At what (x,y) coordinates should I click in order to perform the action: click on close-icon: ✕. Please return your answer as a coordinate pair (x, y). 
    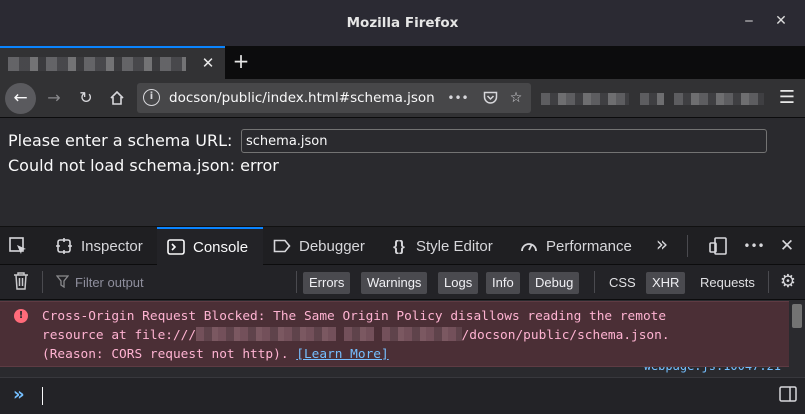
    Looking at the image, I should click on (781, 21).